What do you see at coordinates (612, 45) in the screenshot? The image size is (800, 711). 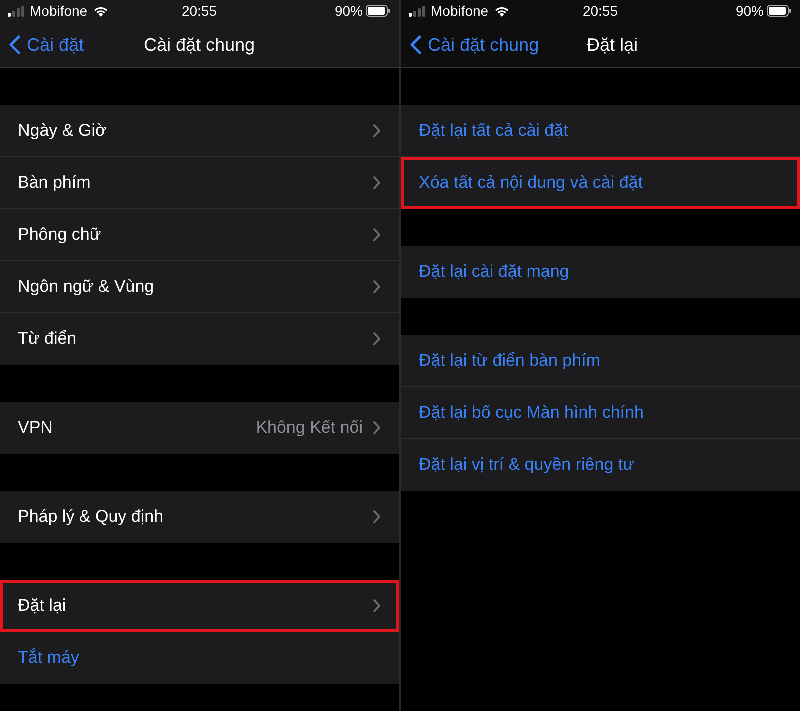 I see `screen-title: Đặt lại` at bounding box center [612, 45].